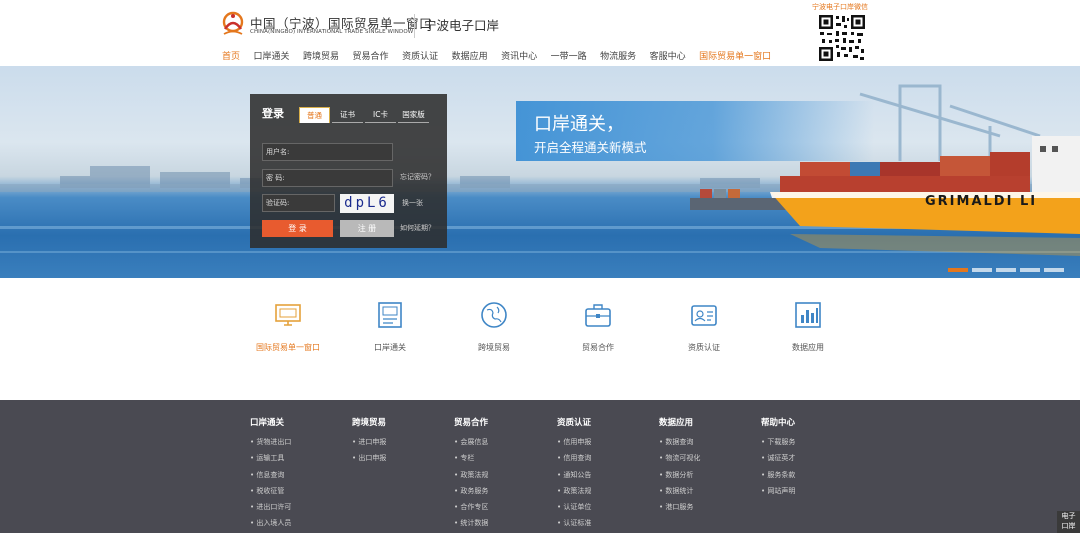 This screenshot has width=1080, height=533. Describe the element at coordinates (574, 442) in the screenshot. I see `footer-link: 信用申报` at that location.